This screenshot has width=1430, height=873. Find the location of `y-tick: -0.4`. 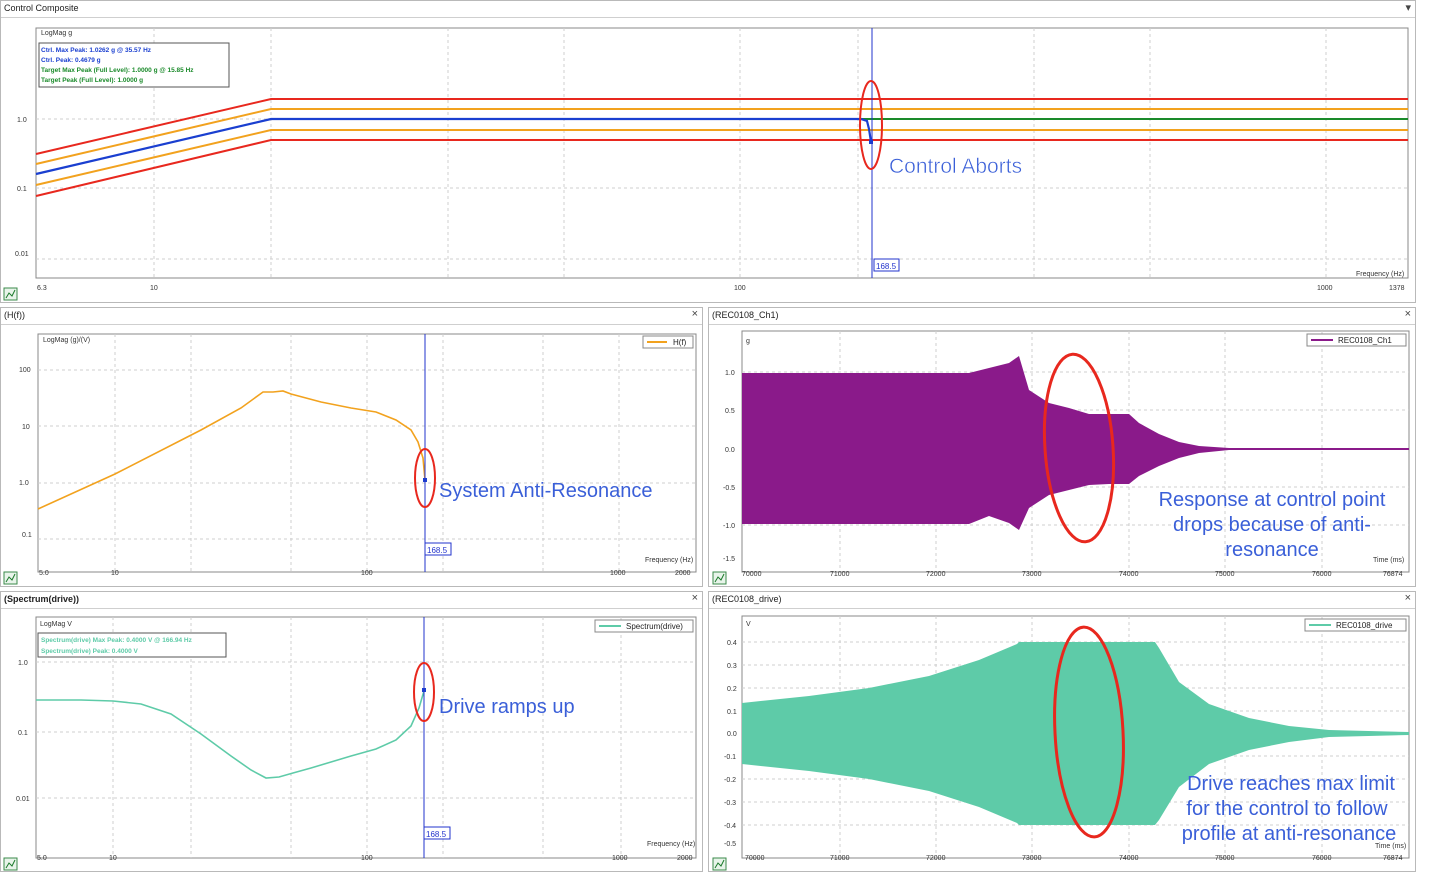

y-tick: -0.4 is located at coordinates (730, 826).